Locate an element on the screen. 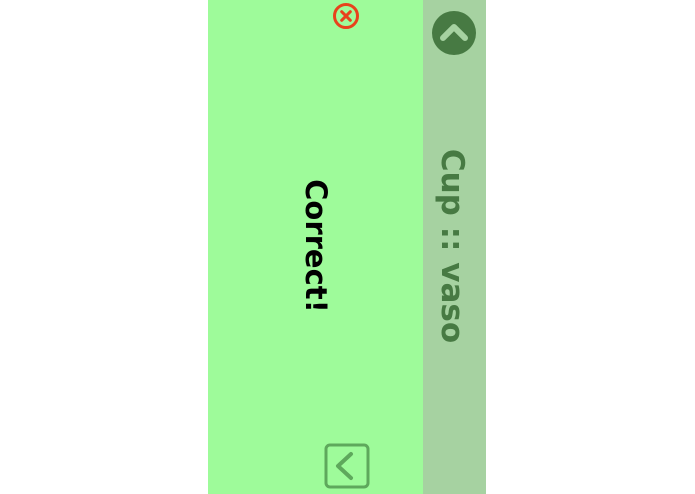  chevron-up-circle-icon is located at coordinates (454, 33).